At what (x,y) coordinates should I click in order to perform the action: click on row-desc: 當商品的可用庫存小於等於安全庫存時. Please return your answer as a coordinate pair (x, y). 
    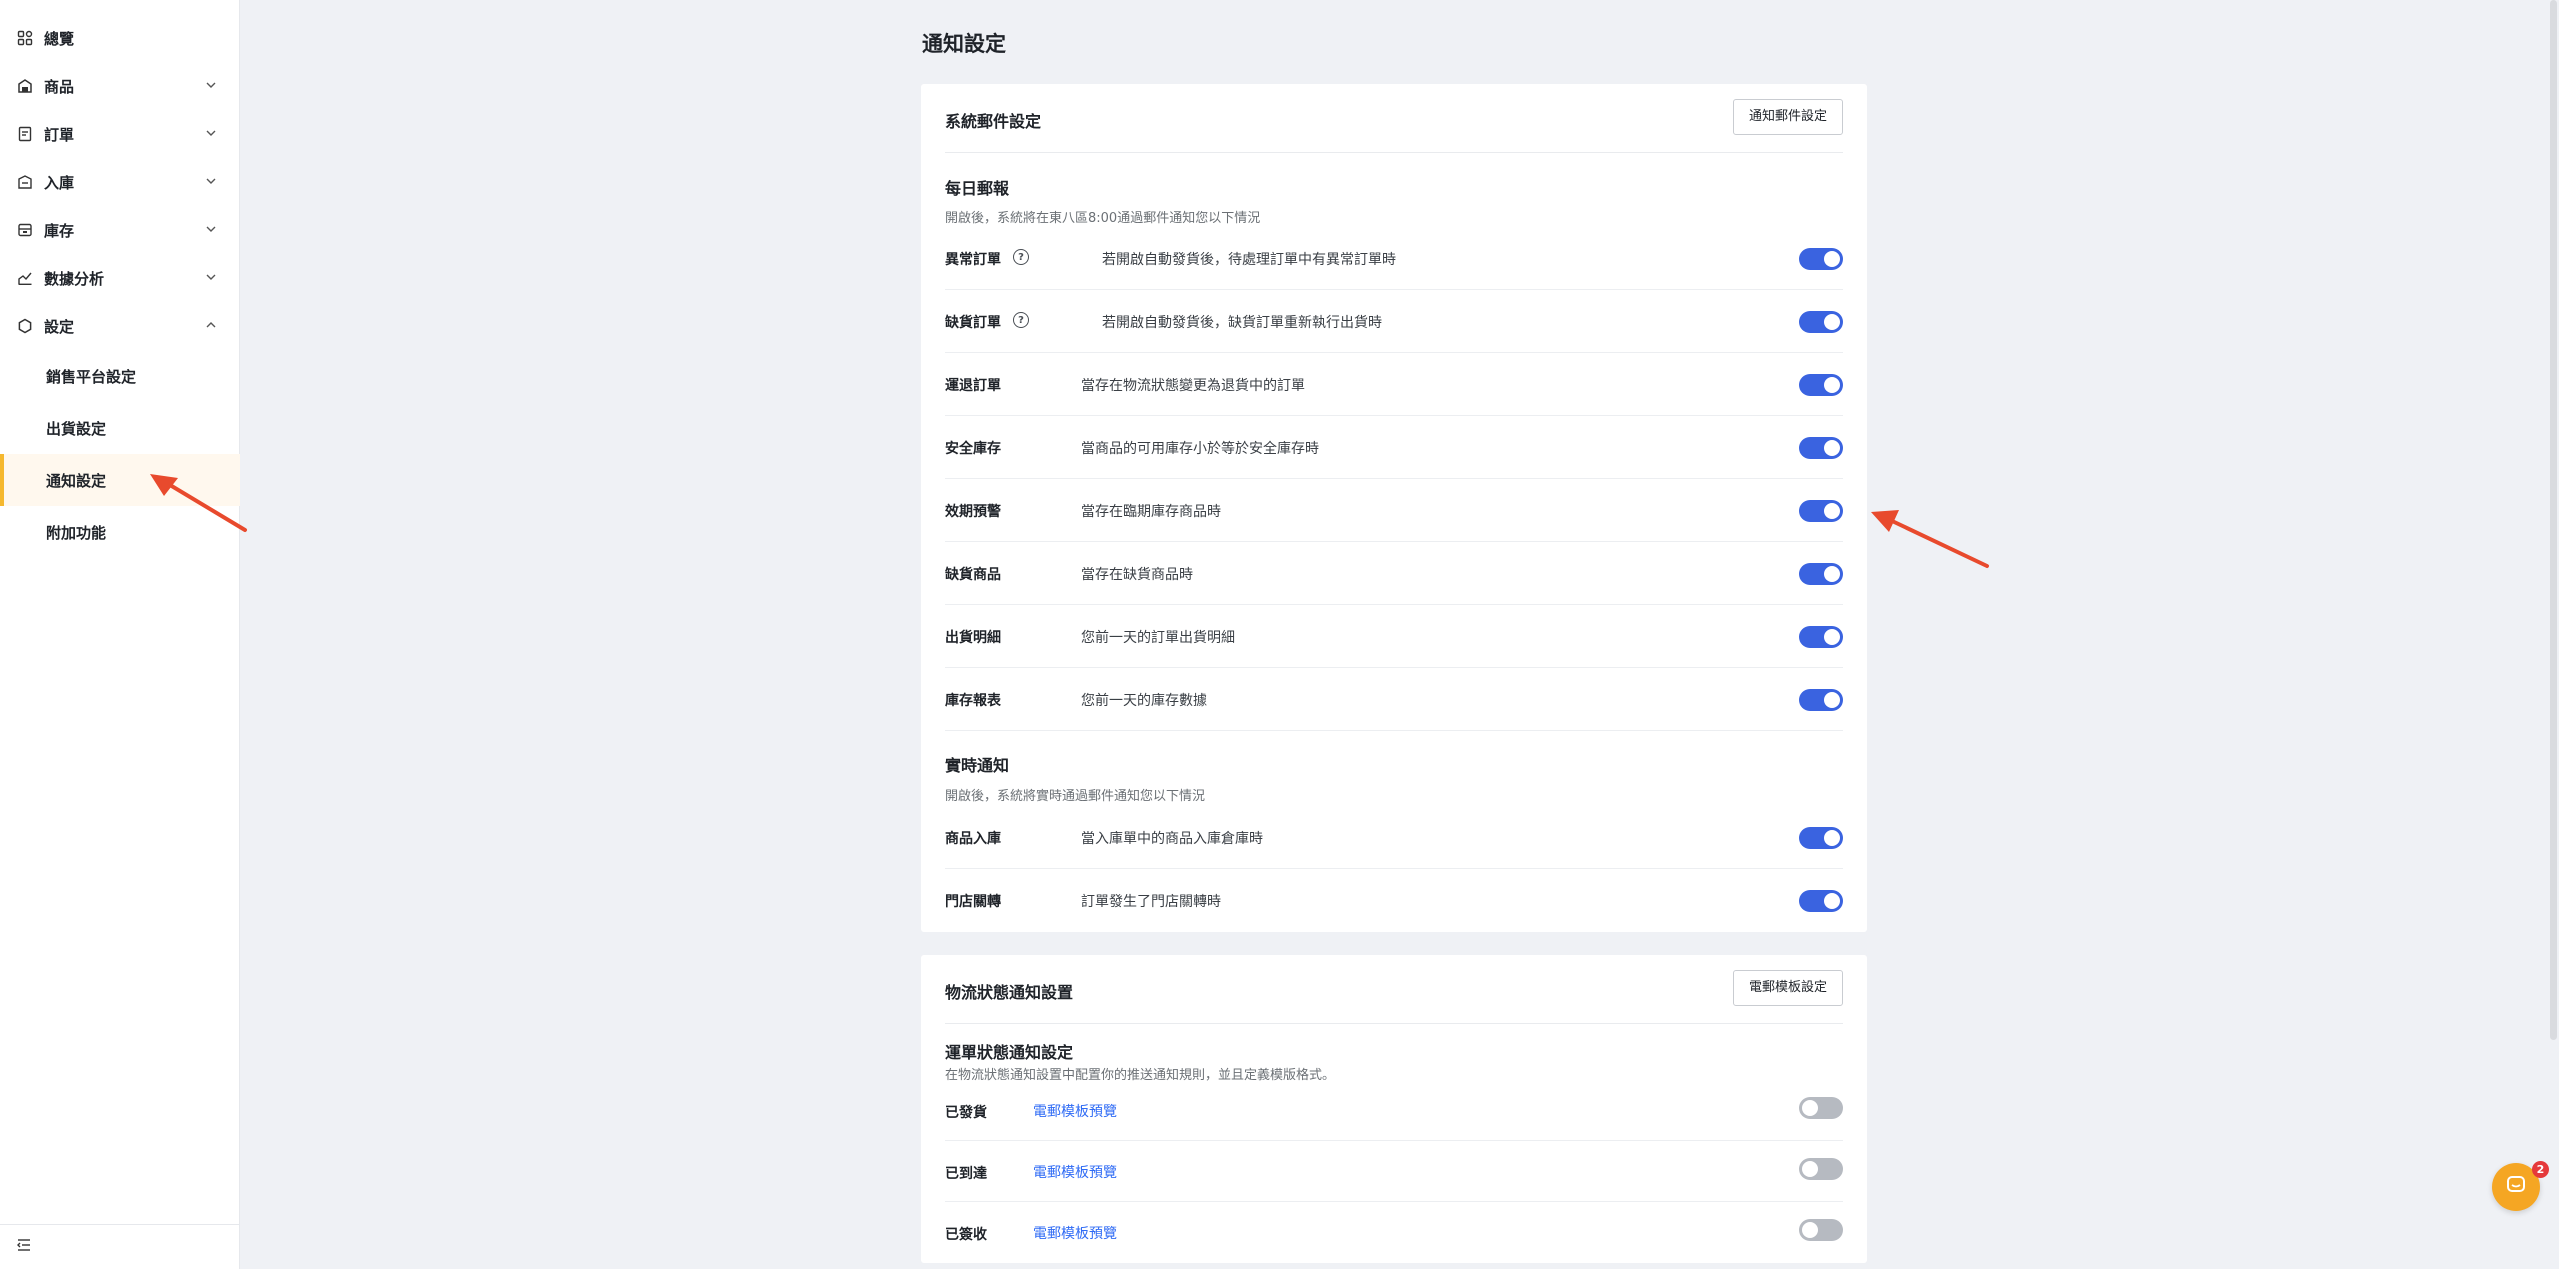
    Looking at the image, I should click on (1200, 449).